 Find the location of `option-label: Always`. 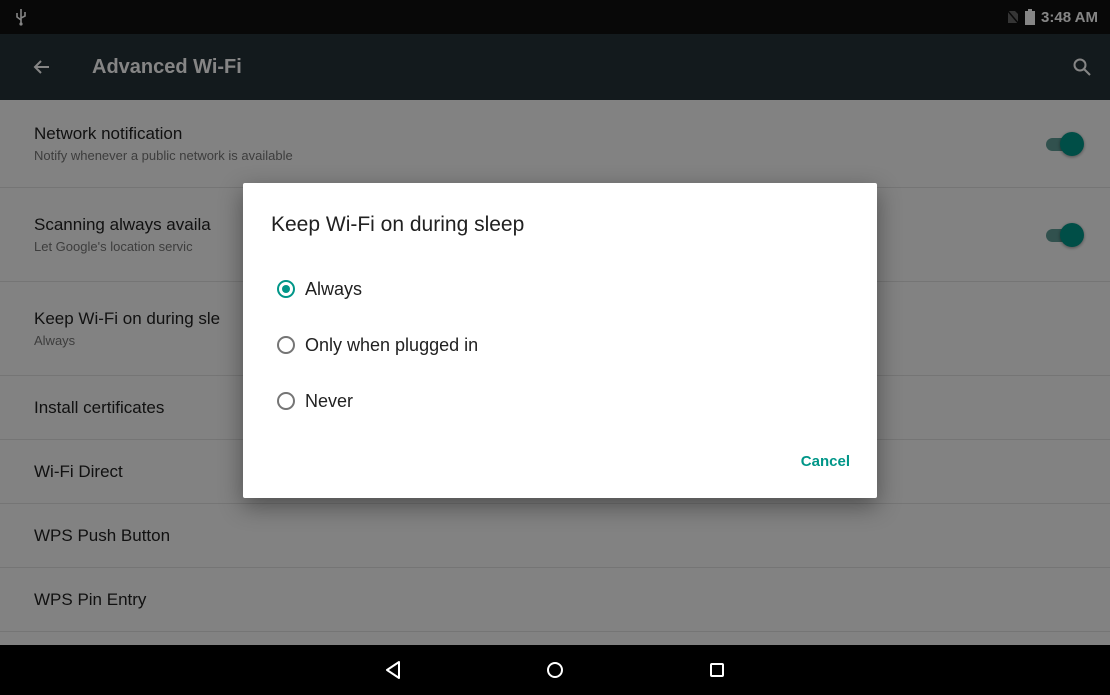

option-label: Always is located at coordinates (334, 288).